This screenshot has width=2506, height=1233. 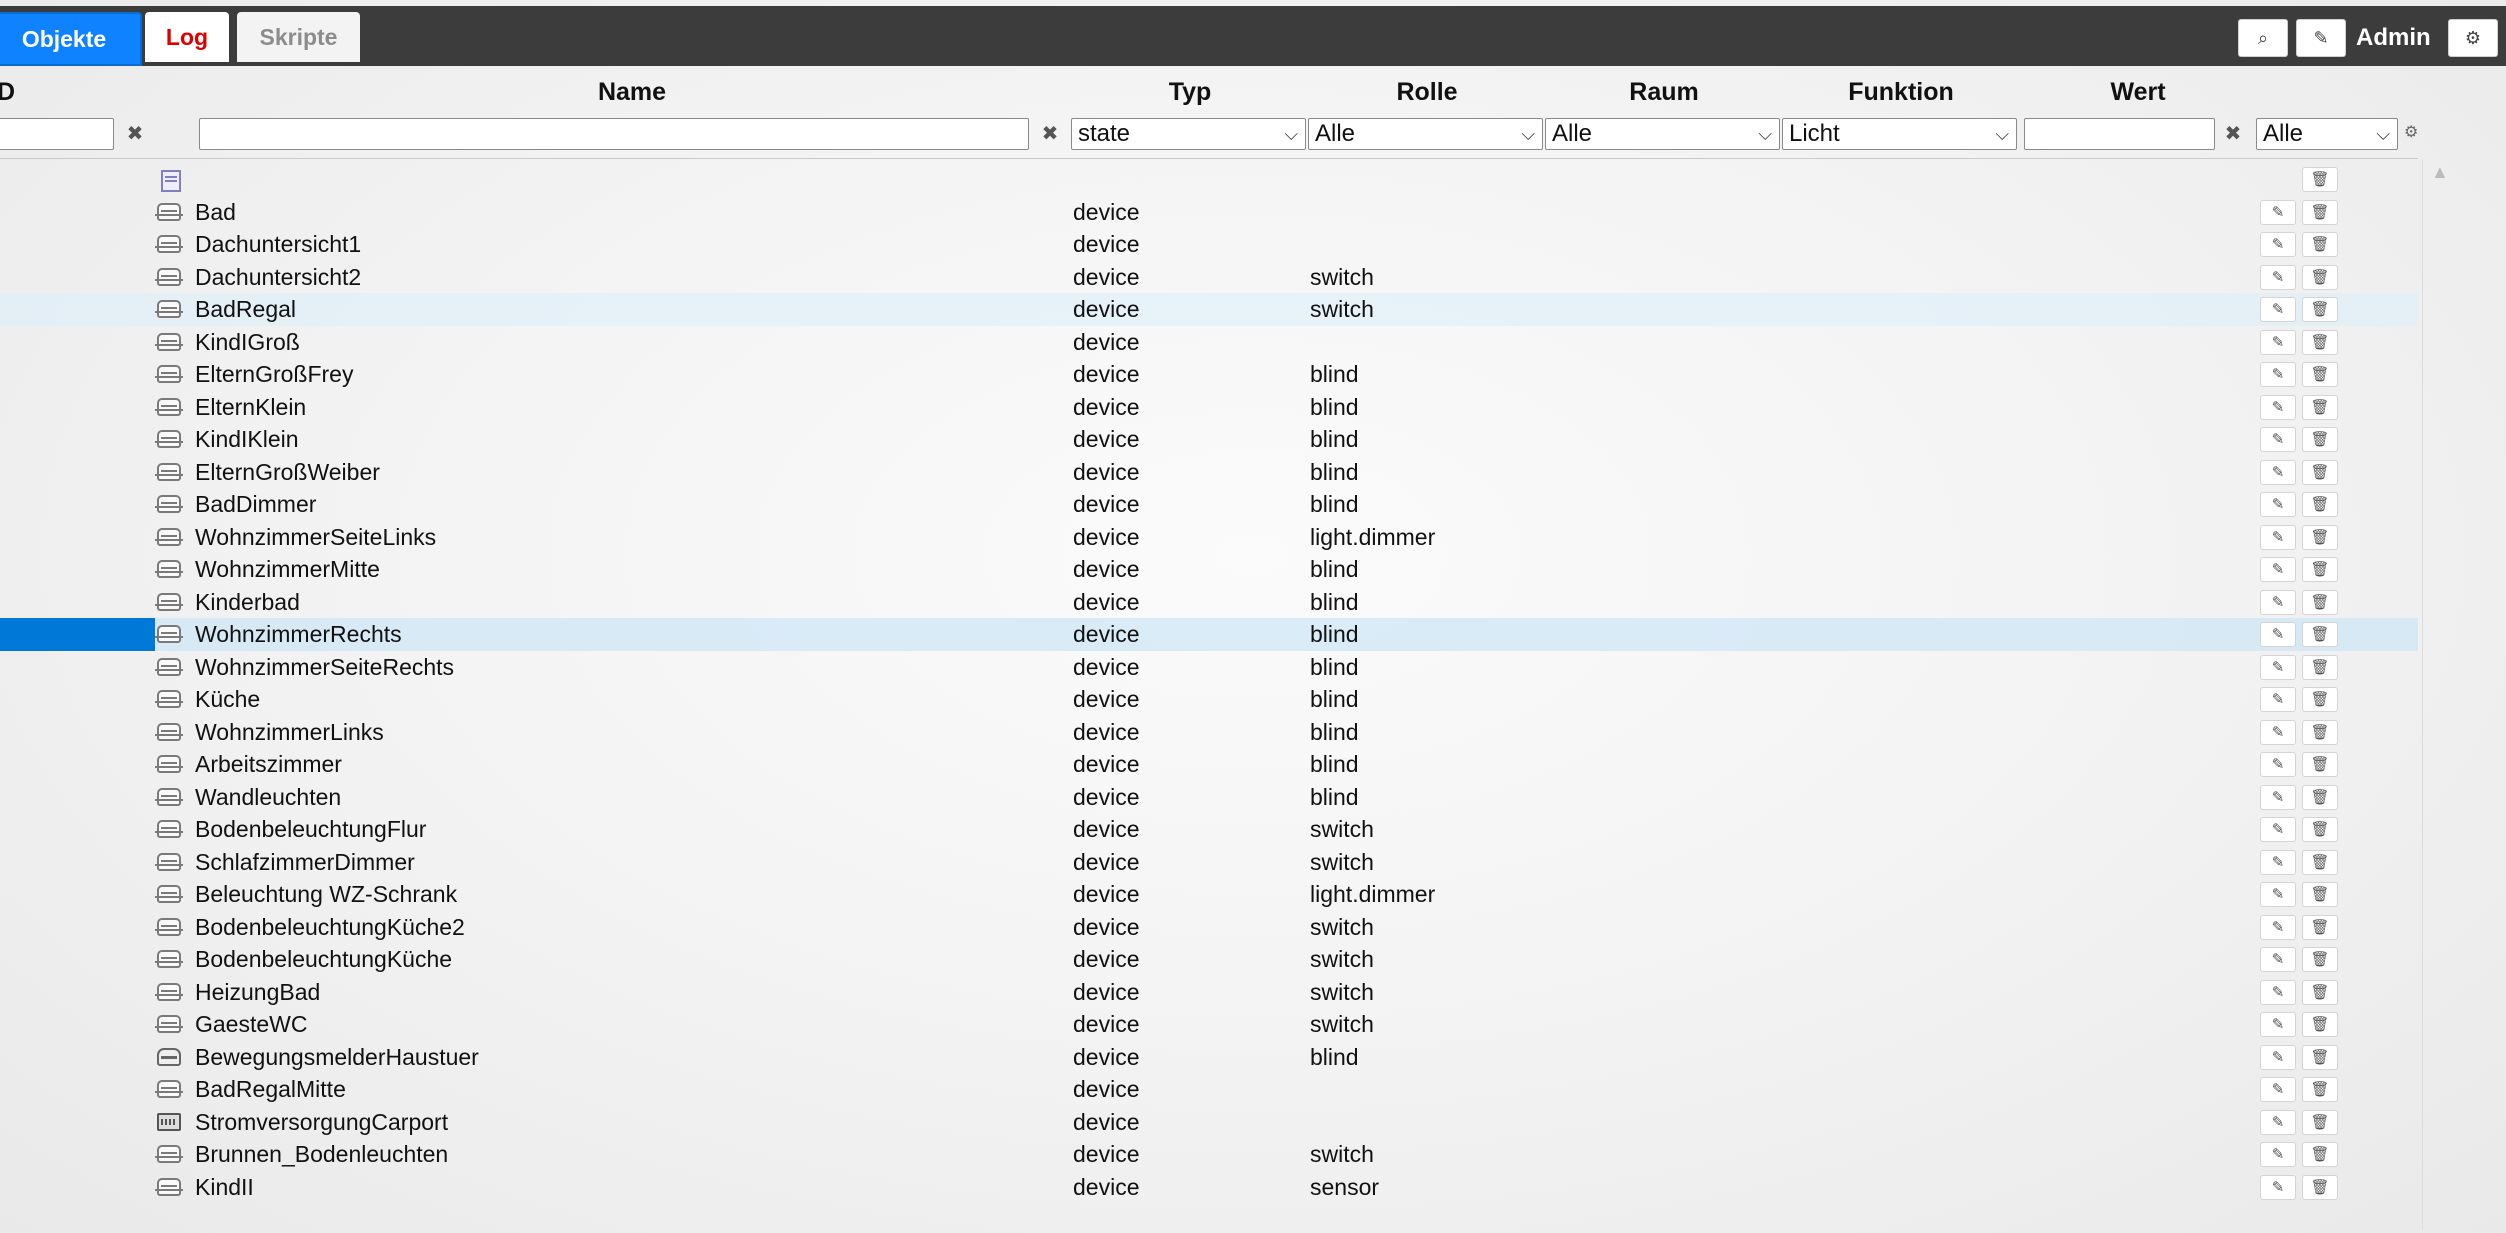 What do you see at coordinates (1209, 1122) in the screenshot?
I see `table-row: StromversorgungCarport device ✎ 🗑` at bounding box center [1209, 1122].